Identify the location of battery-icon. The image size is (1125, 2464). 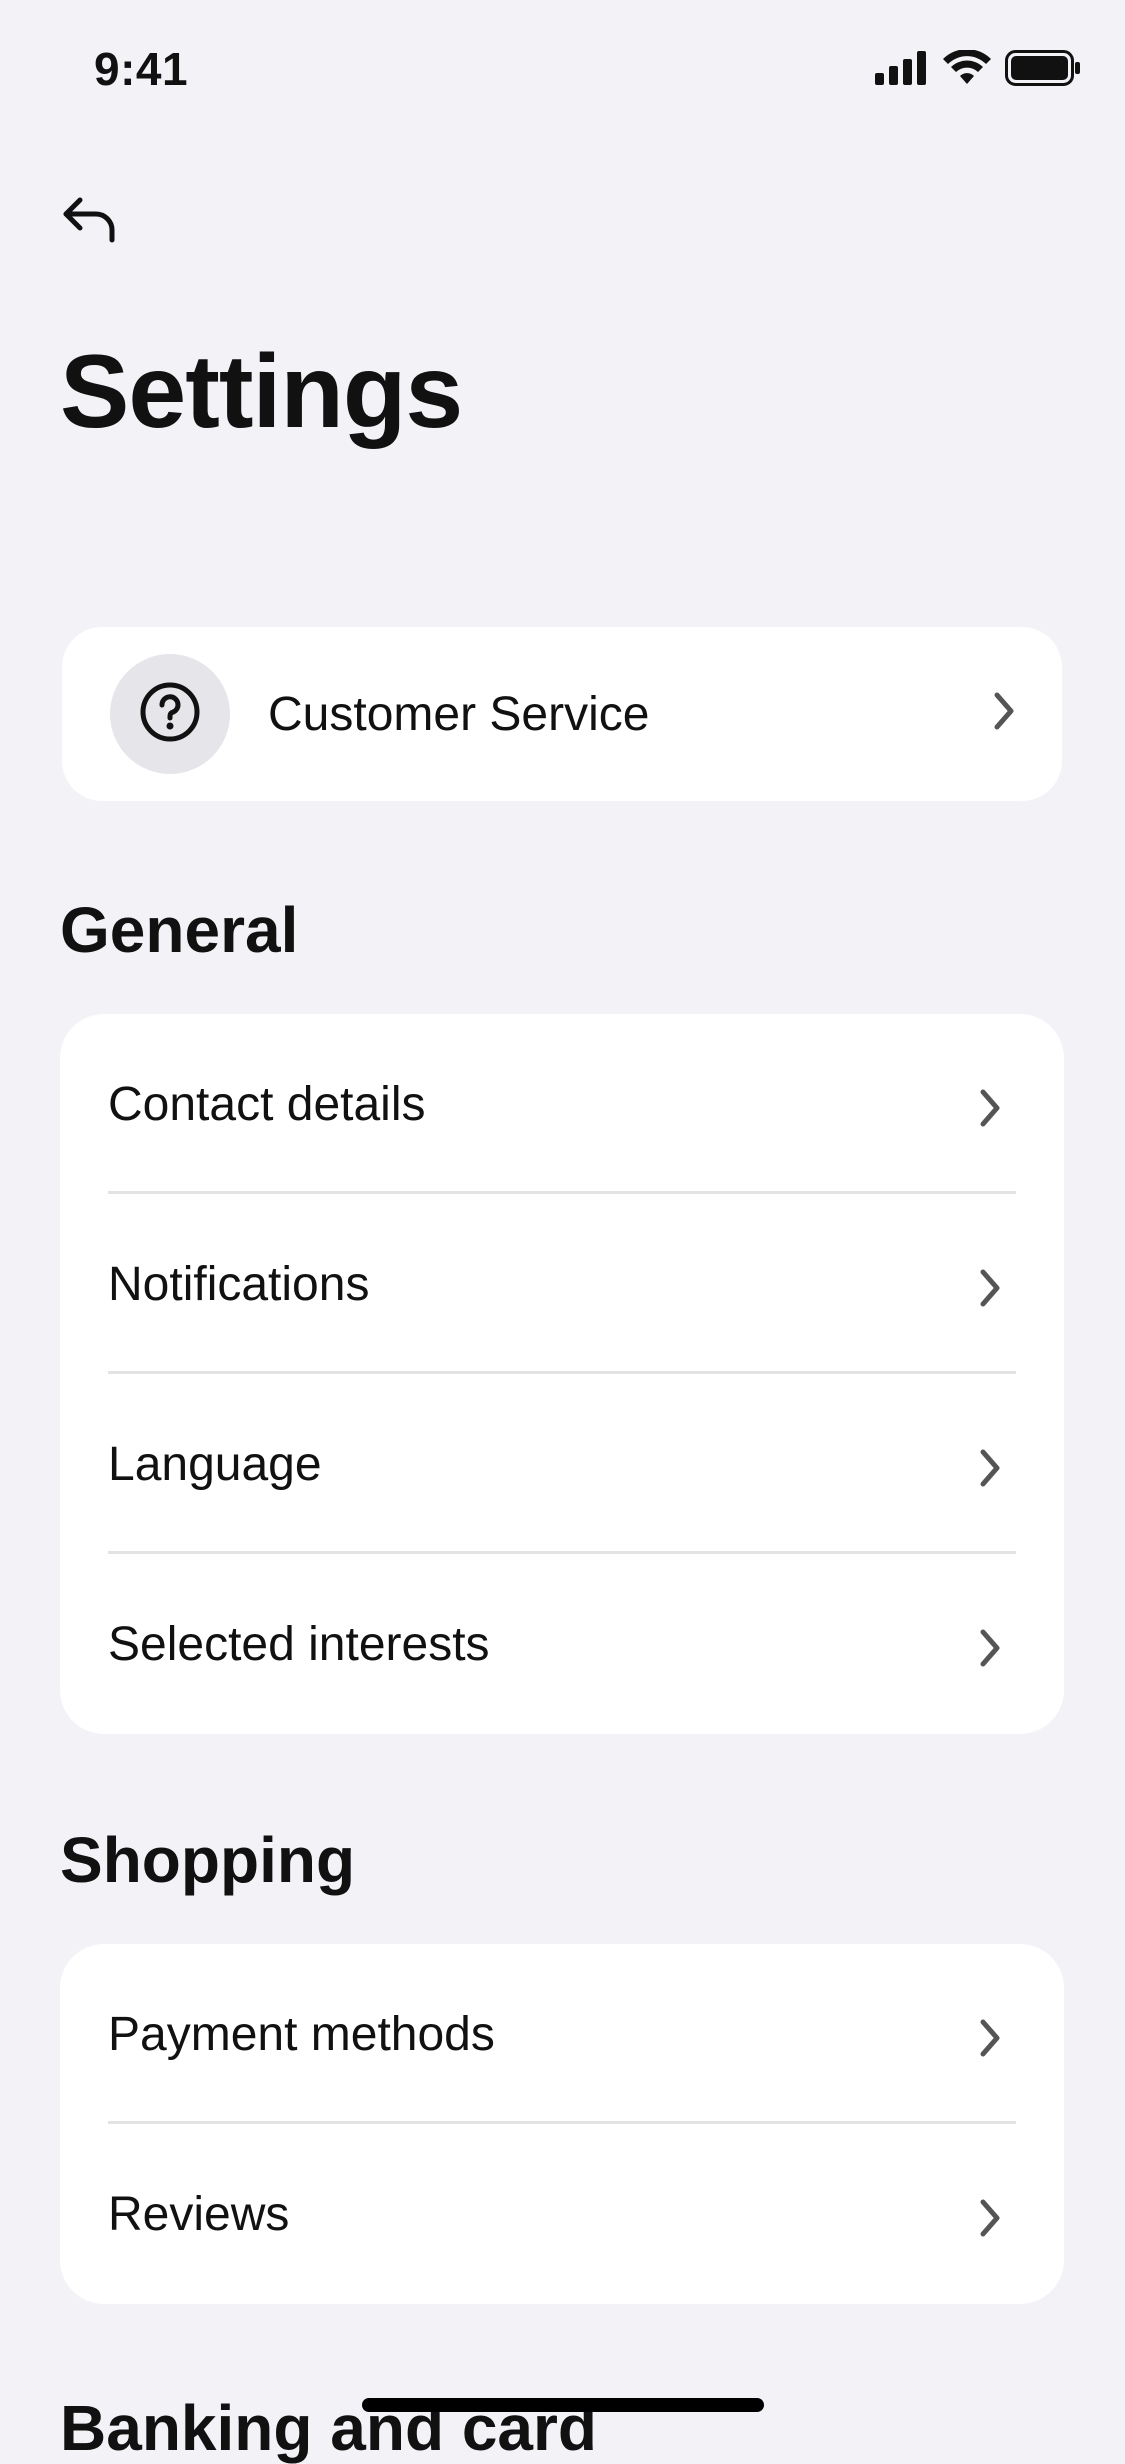
(1043, 70).